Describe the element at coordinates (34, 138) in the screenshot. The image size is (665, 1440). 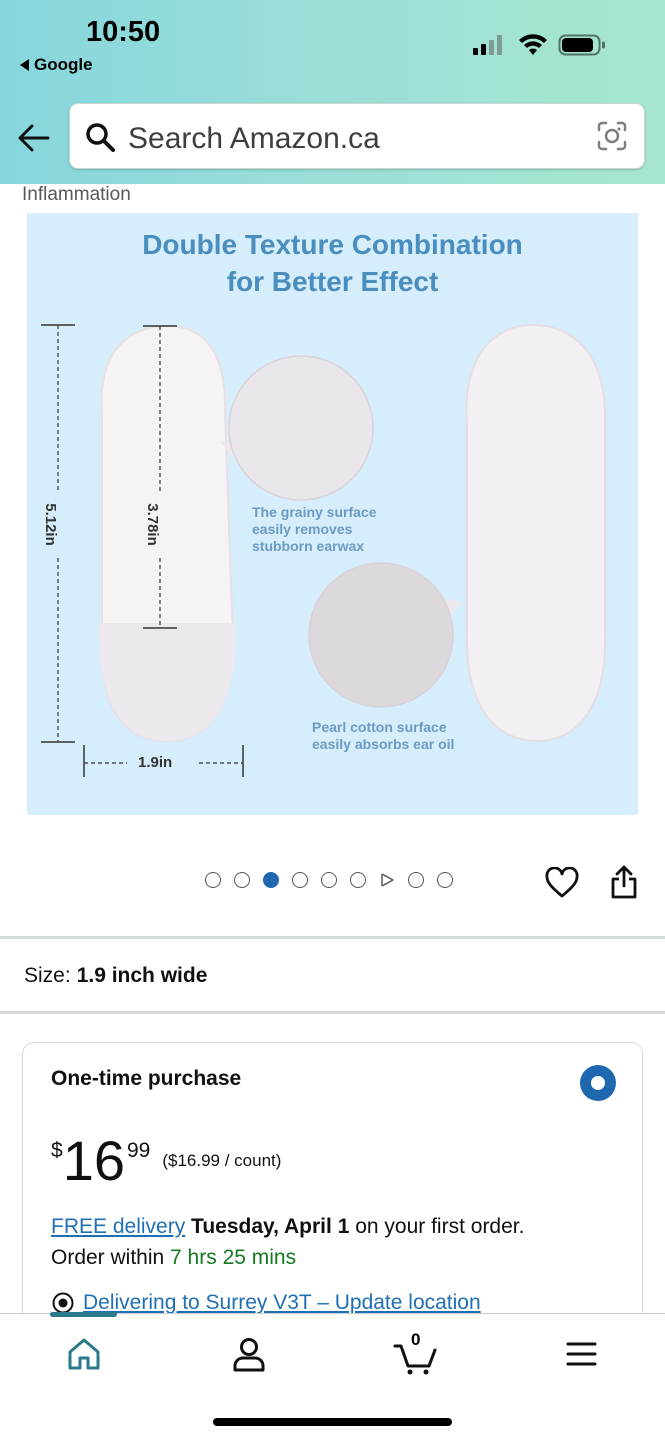
I see `back-arrow-icon` at that location.